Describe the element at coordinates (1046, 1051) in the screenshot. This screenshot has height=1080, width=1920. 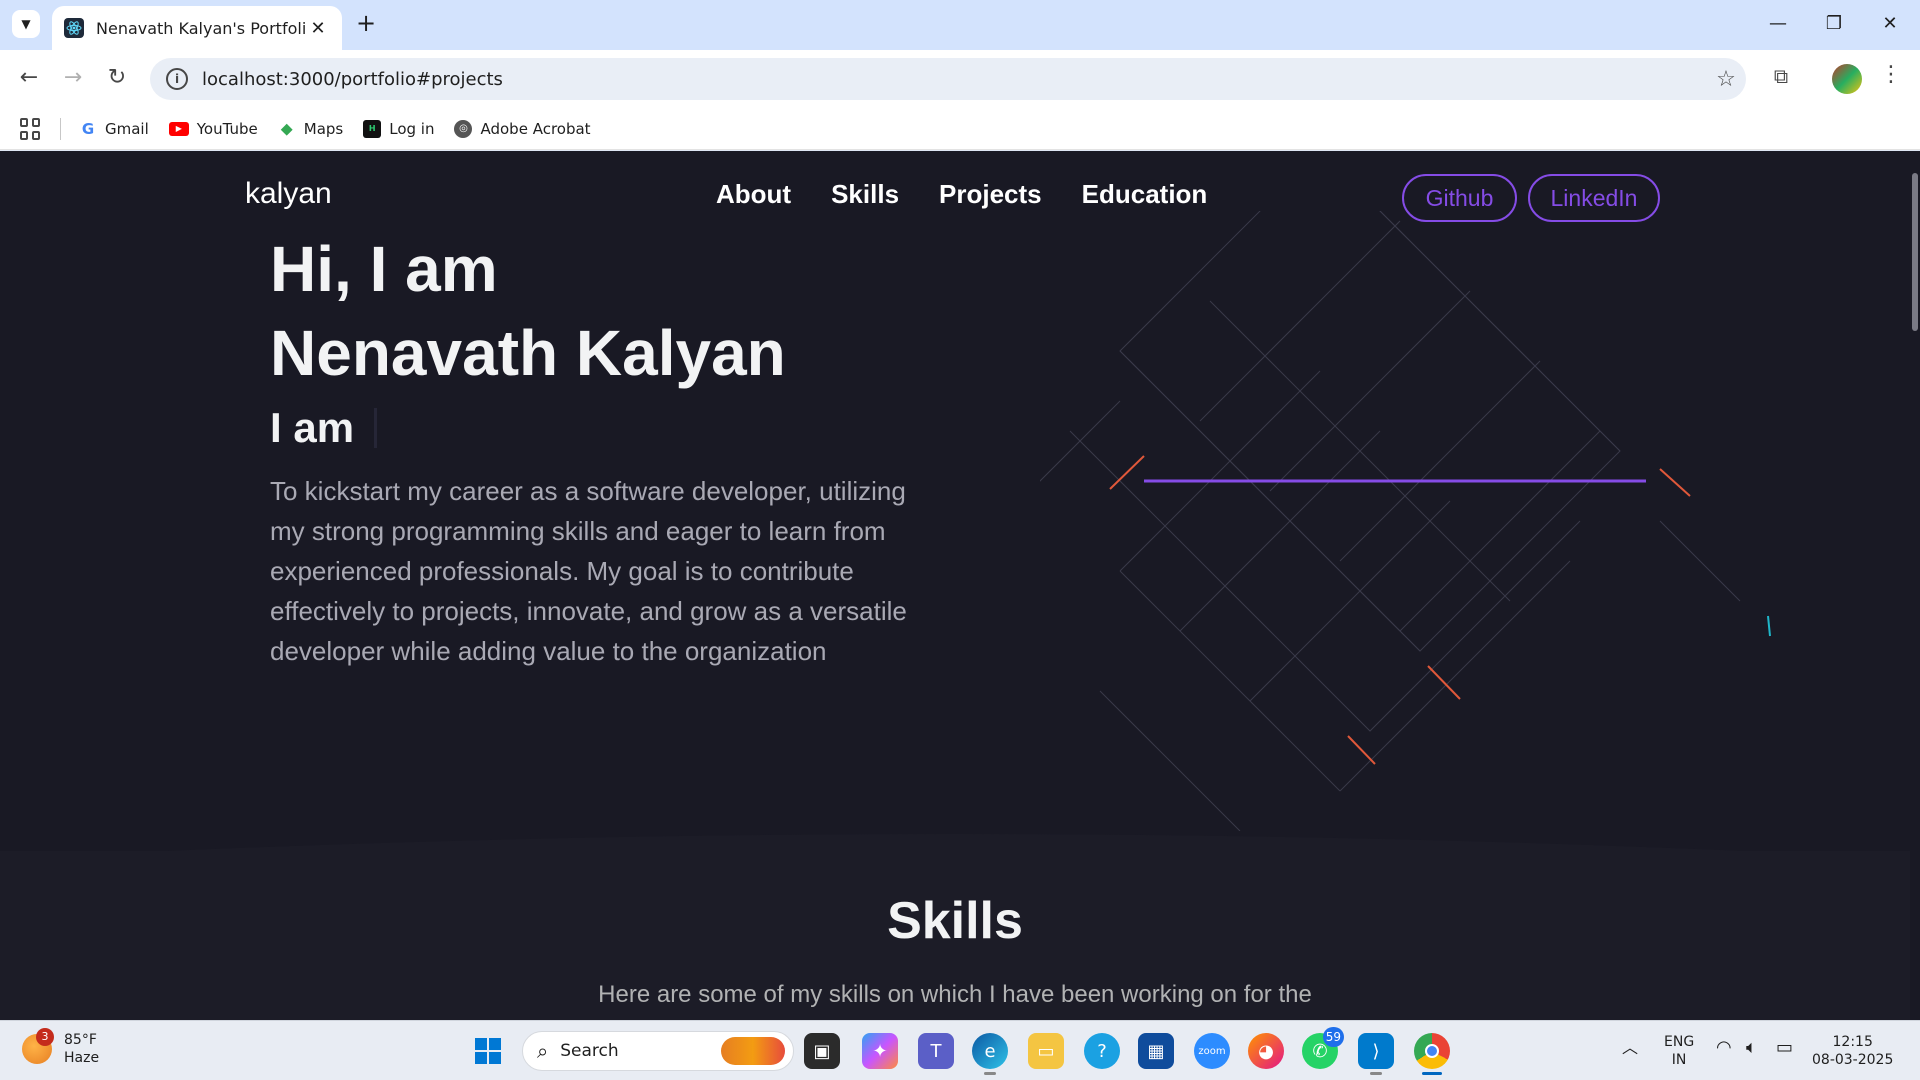
I see `file-explorer-icon: ▭` at that location.